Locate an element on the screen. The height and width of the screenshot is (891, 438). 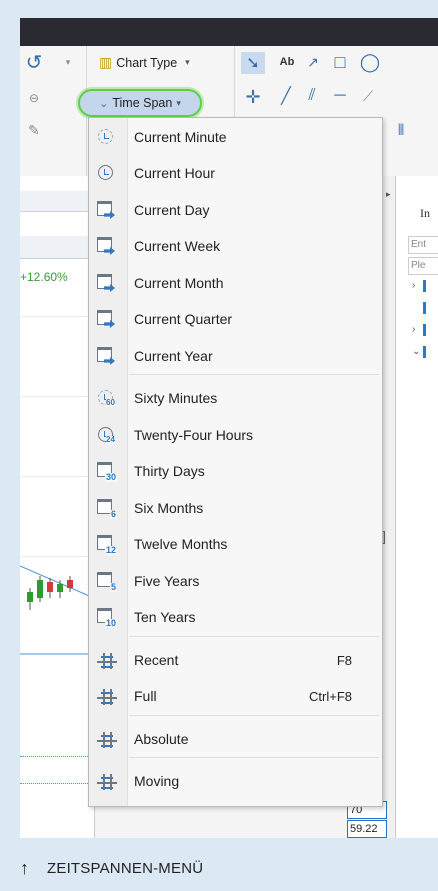
tab-strip is located at coordinates (57, 201).